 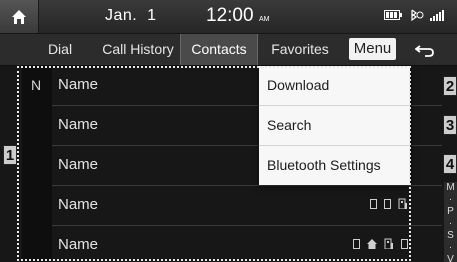 I want to click on menu-button: Menu, so click(x=372, y=49).